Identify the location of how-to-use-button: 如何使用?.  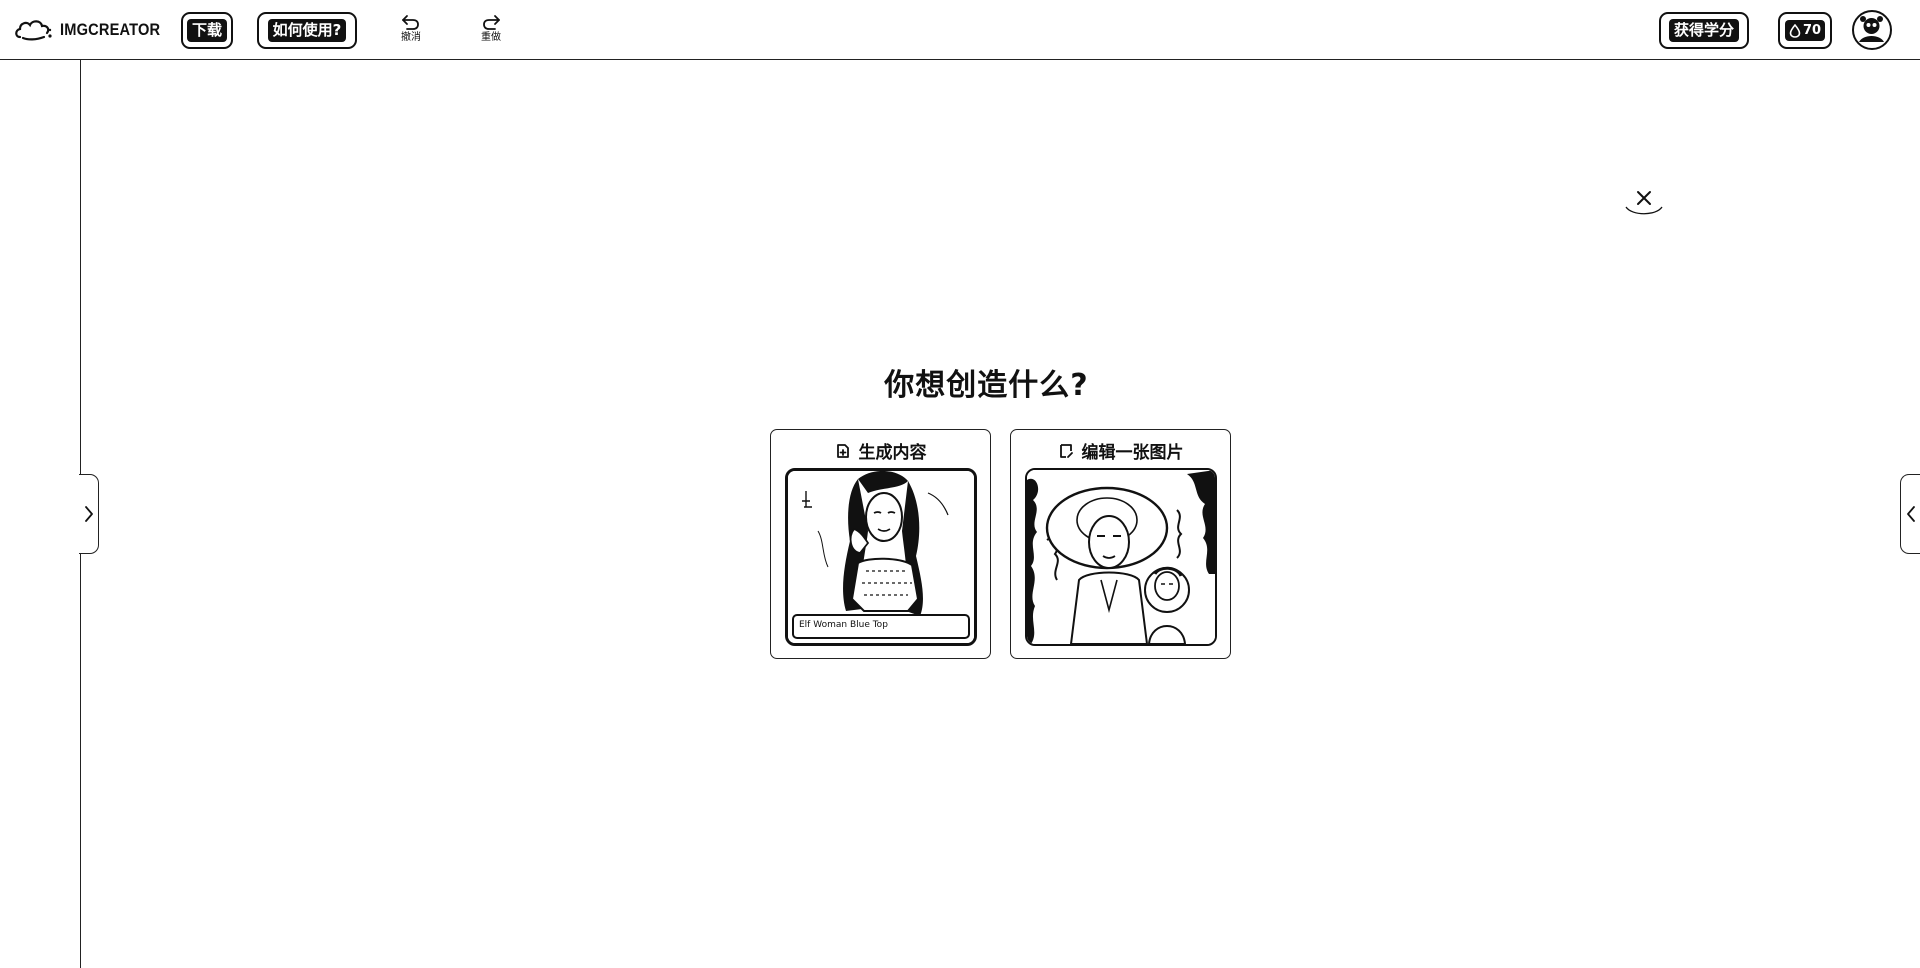
(307, 30).